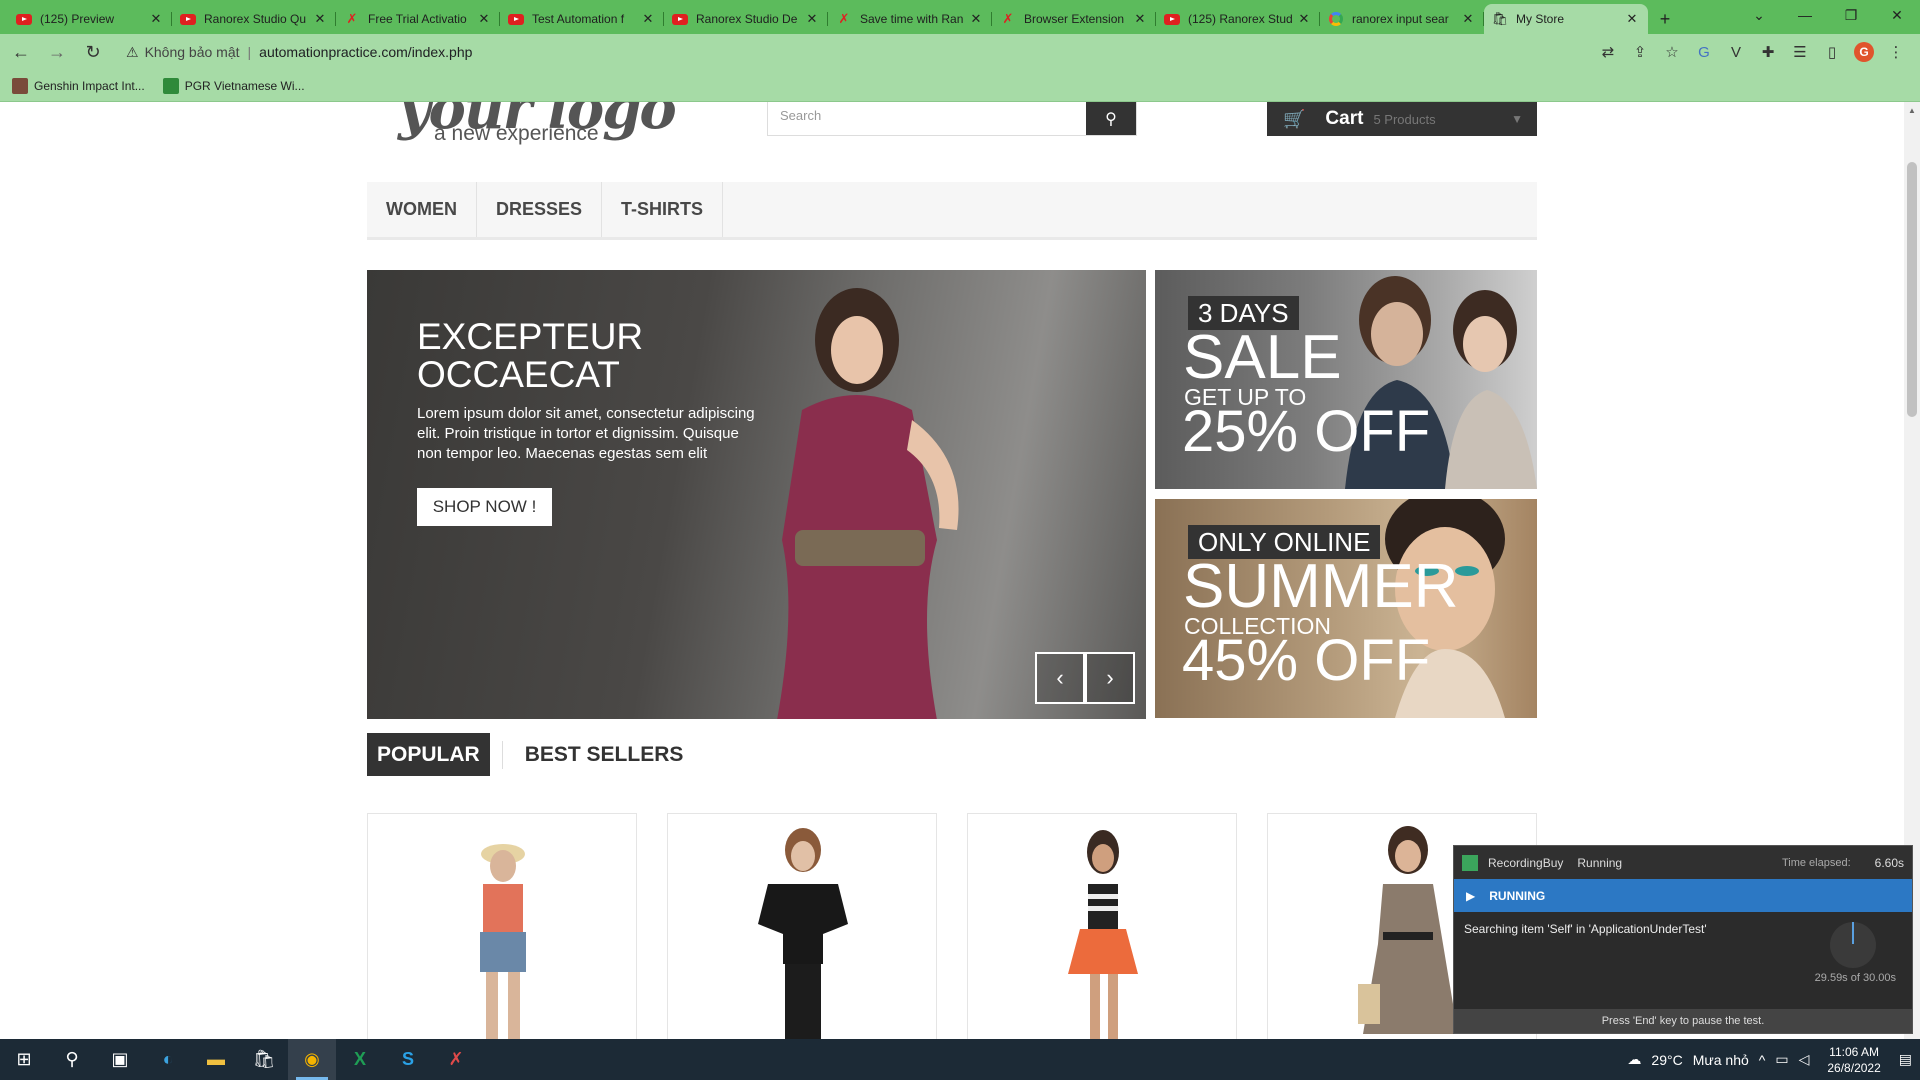  I want to click on chrome-icon: ◉, so click(312, 1059).